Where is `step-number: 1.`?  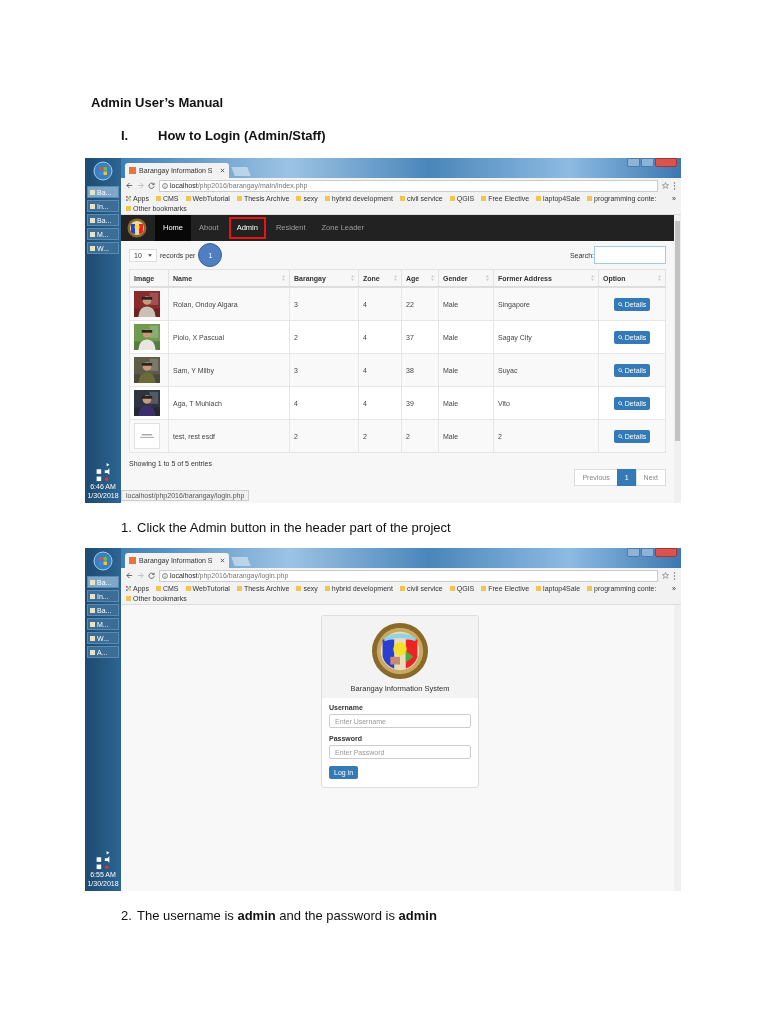 step-number: 1. is located at coordinates (127, 528).